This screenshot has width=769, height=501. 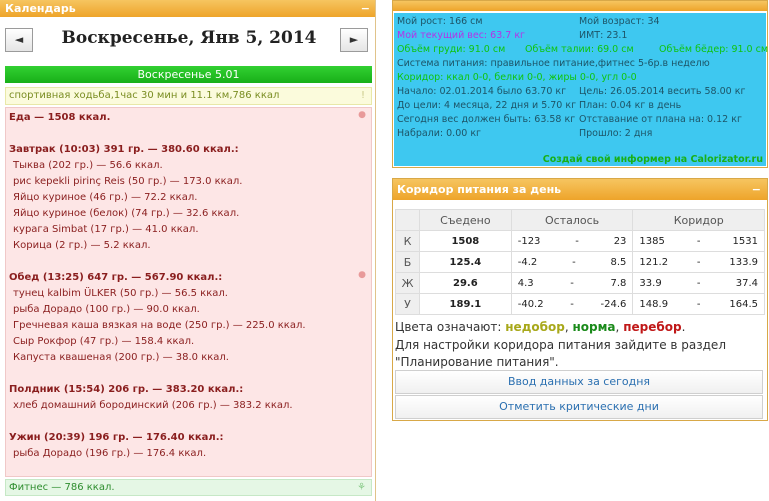 I want to click on date-title: Воскресенье, Янв 5, 2014, so click(x=189, y=38).